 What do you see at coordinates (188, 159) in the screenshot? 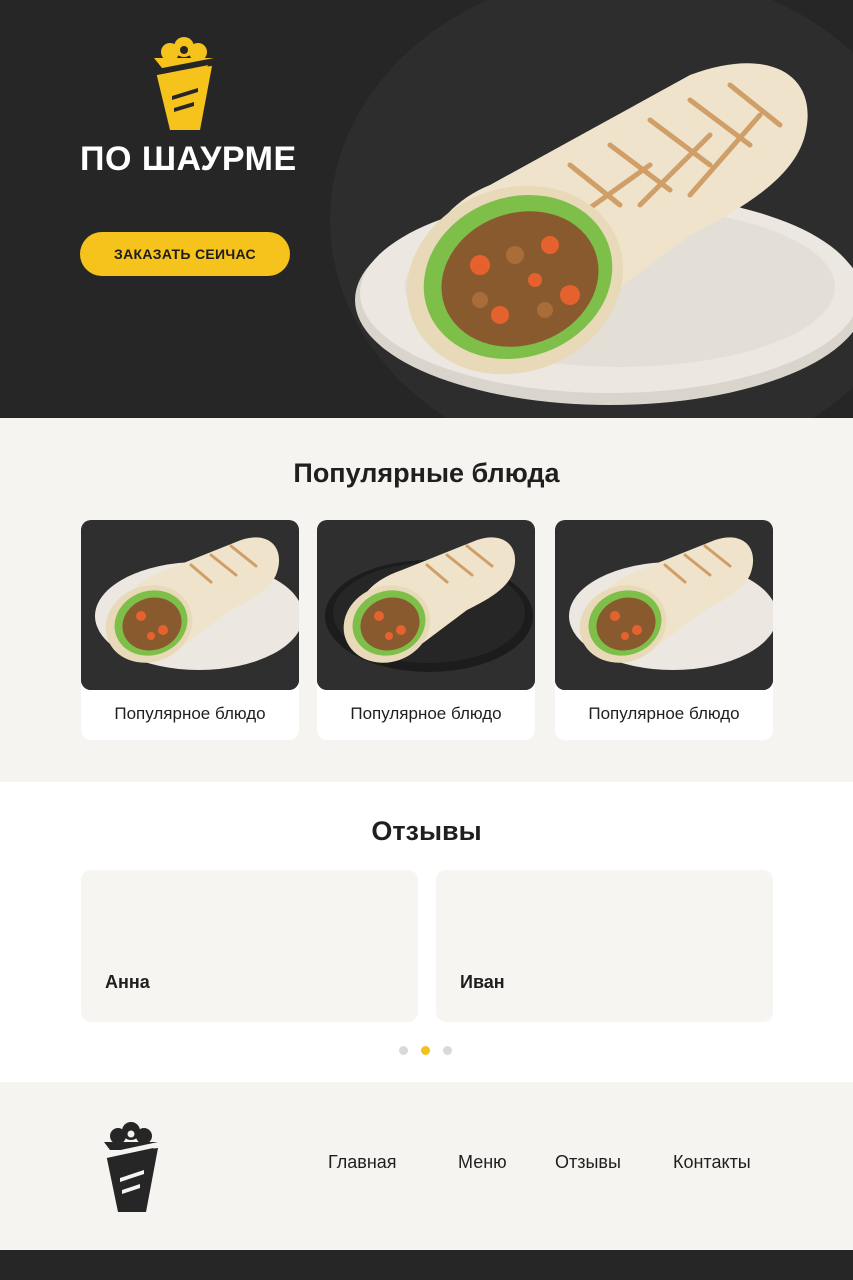
I see `brand-title: ПО ШАУРМЕ` at bounding box center [188, 159].